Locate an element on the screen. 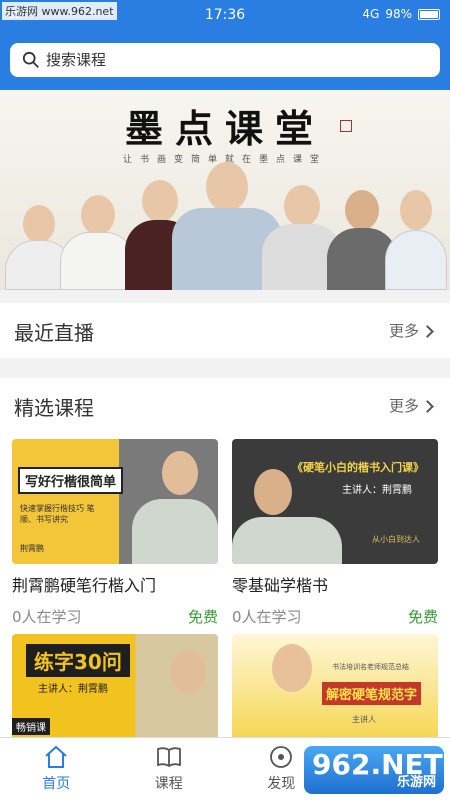 The height and width of the screenshot is (800, 450). thumb-title: 解密硬笔规范字 is located at coordinates (372, 693).